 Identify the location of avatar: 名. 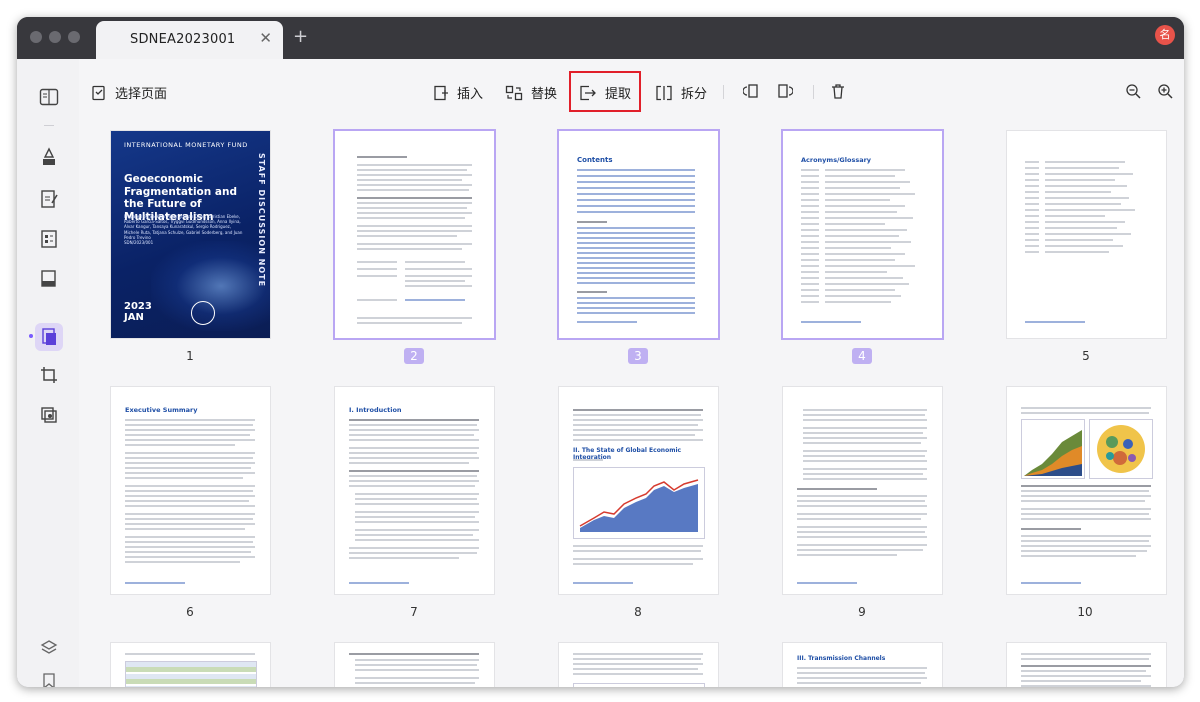
(1165, 35).